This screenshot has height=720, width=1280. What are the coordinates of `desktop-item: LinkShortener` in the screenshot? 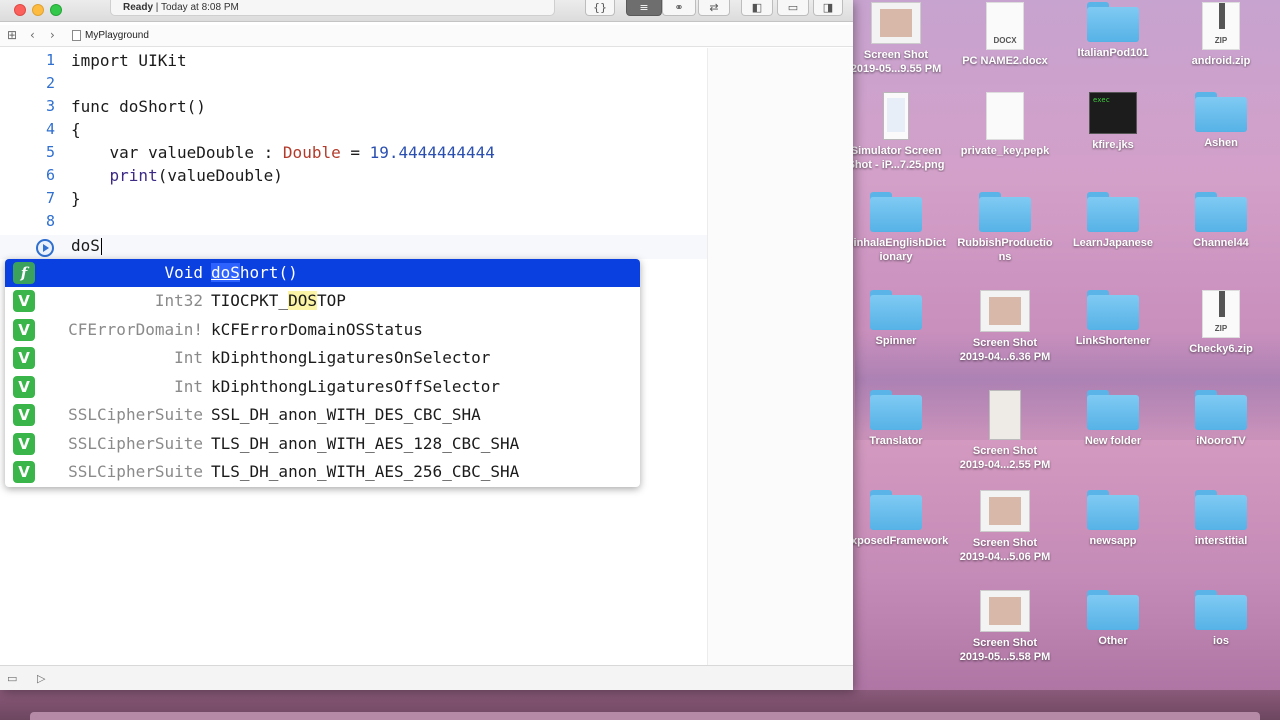 It's located at (1113, 319).